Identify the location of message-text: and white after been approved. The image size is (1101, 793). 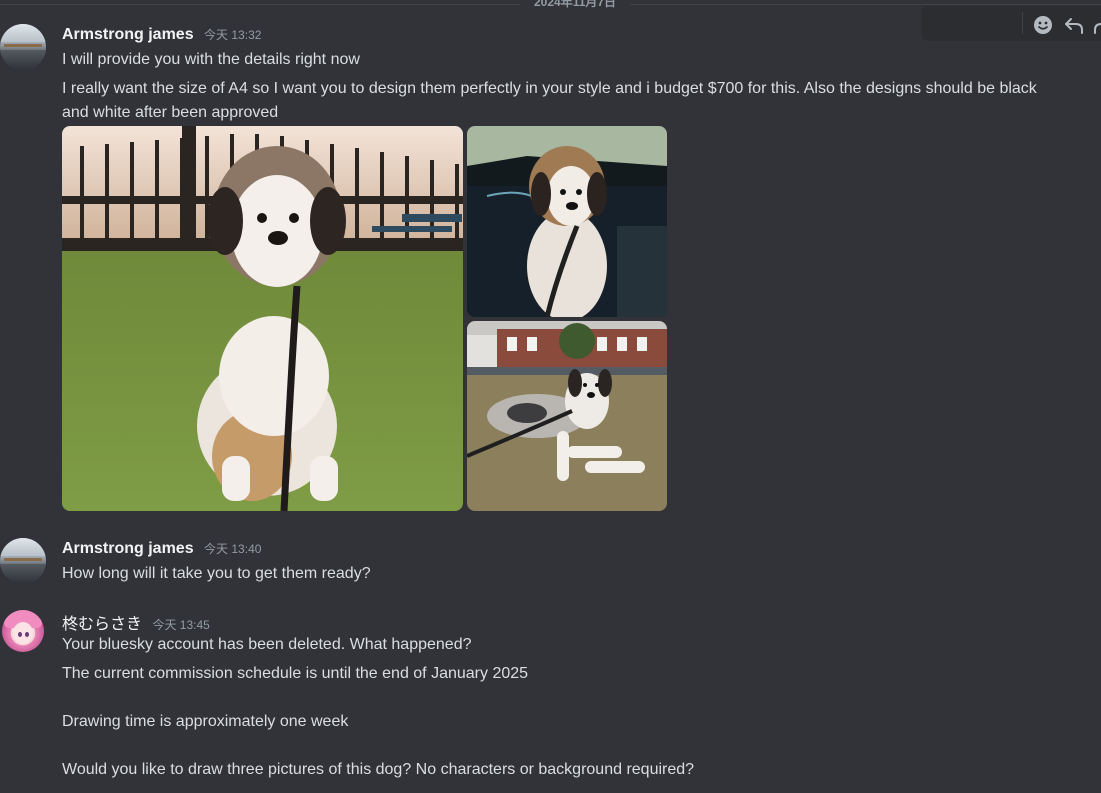
(170, 112).